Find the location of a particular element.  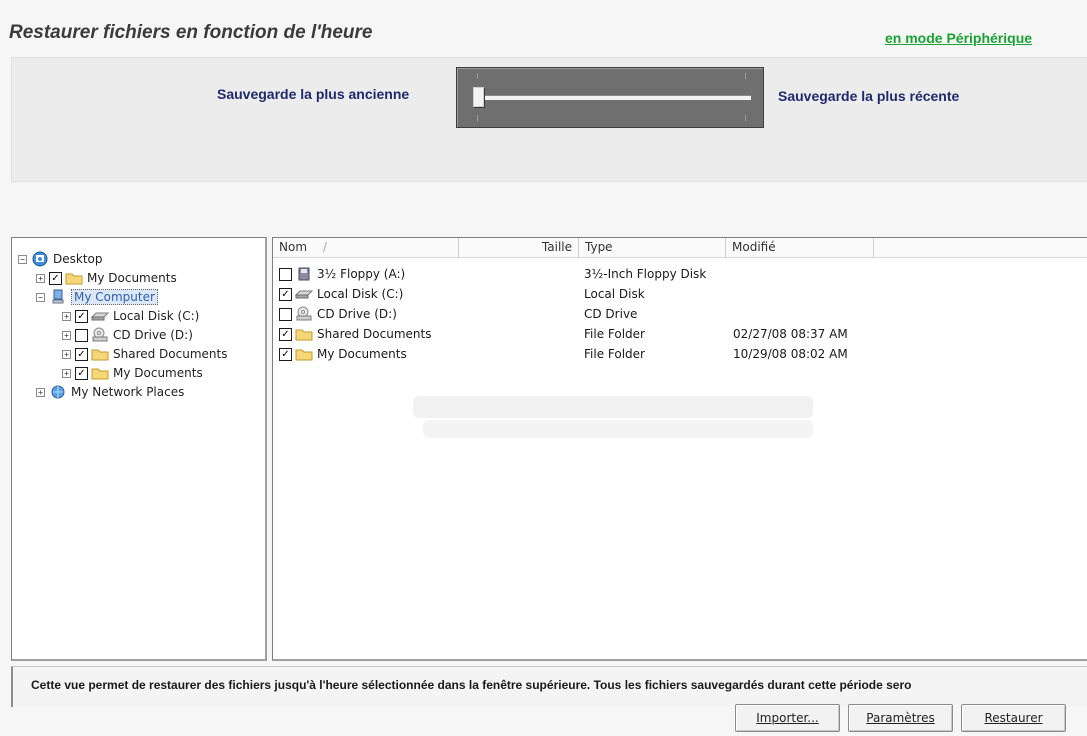

backup-time-slider is located at coordinates (610, 97).